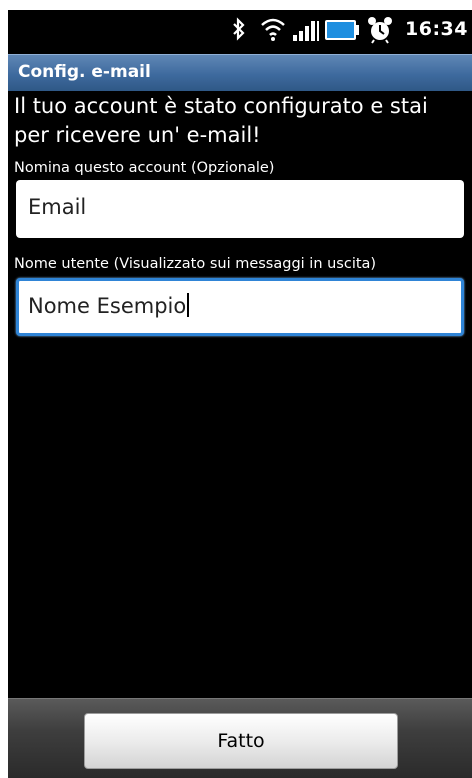  I want to click on account-name-label: Nomina questo account (Opzionale), so click(144, 168).